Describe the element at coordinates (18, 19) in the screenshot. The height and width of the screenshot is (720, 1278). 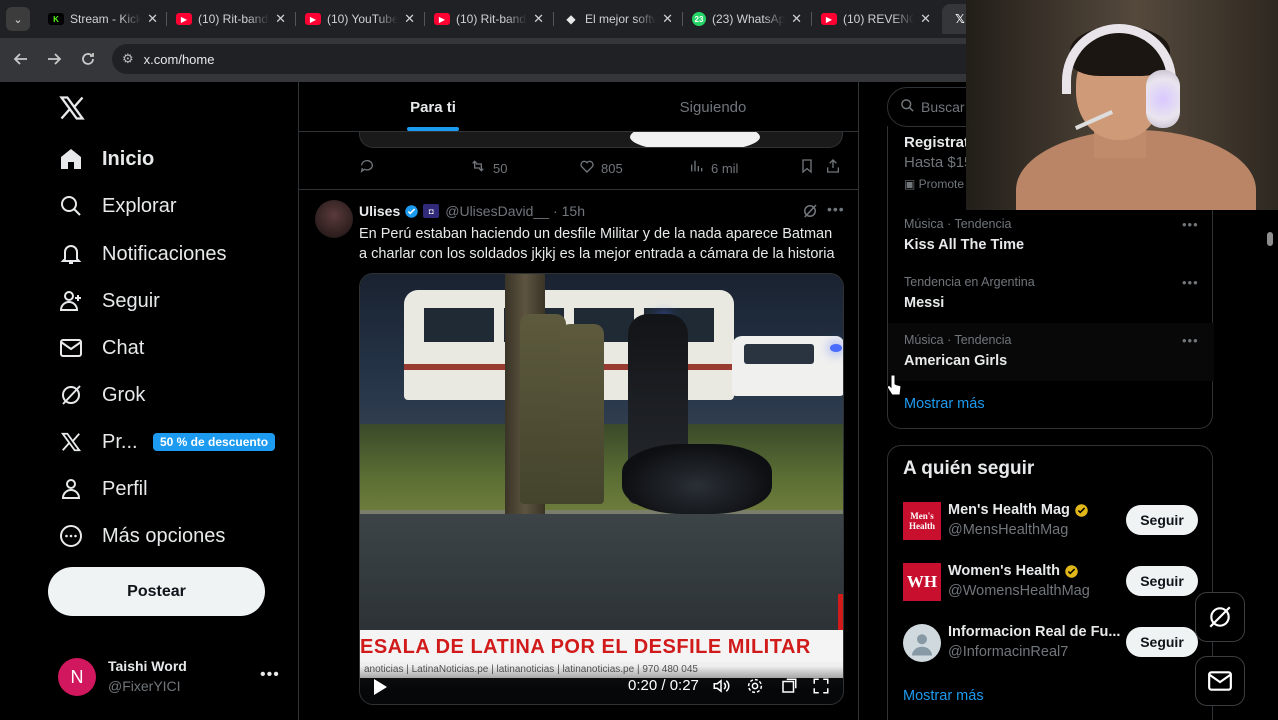
I see `tab-search-icon: ⌄` at that location.